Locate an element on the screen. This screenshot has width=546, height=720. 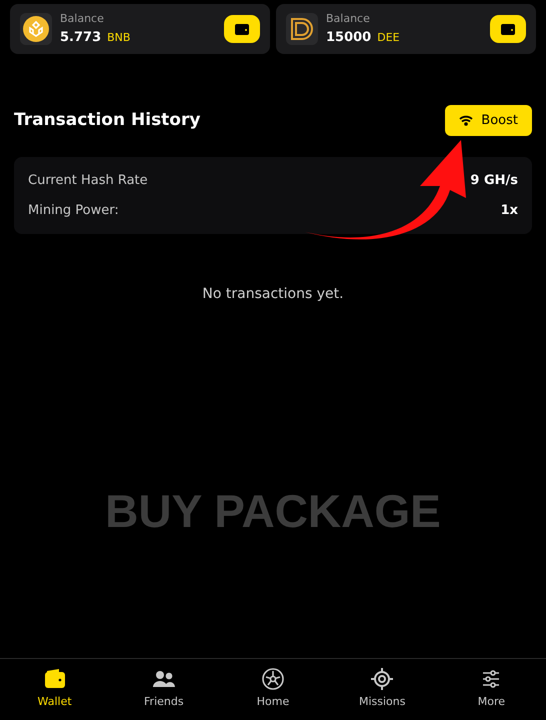
sliders-icon is located at coordinates (491, 679).